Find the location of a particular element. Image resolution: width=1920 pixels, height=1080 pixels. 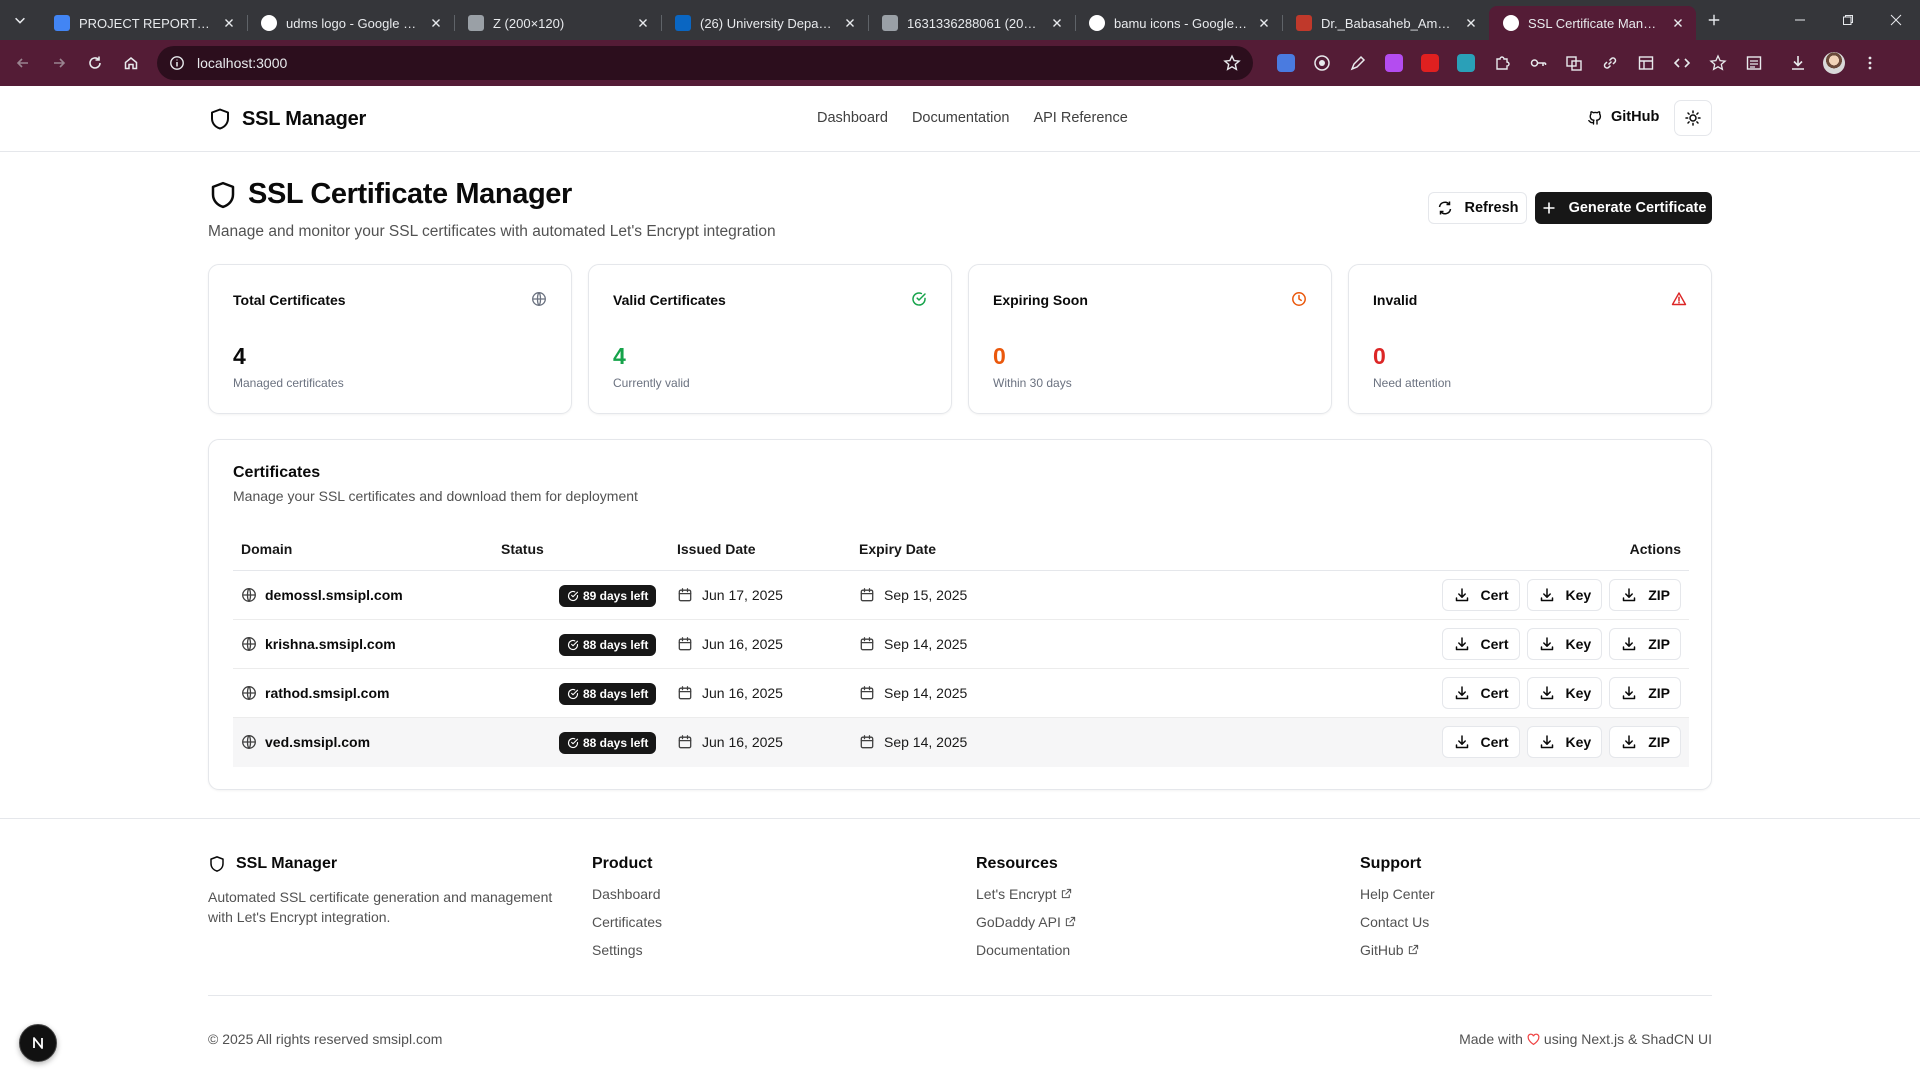

footer-link: Settings is located at coordinates (627, 954).